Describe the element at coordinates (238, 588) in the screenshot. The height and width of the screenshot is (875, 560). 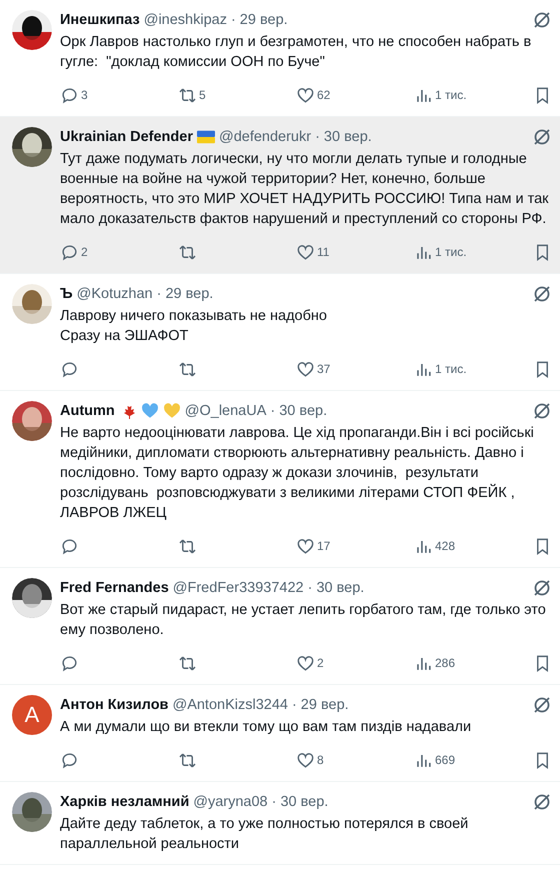
I see `user-handle: @FredFer33937422` at that location.